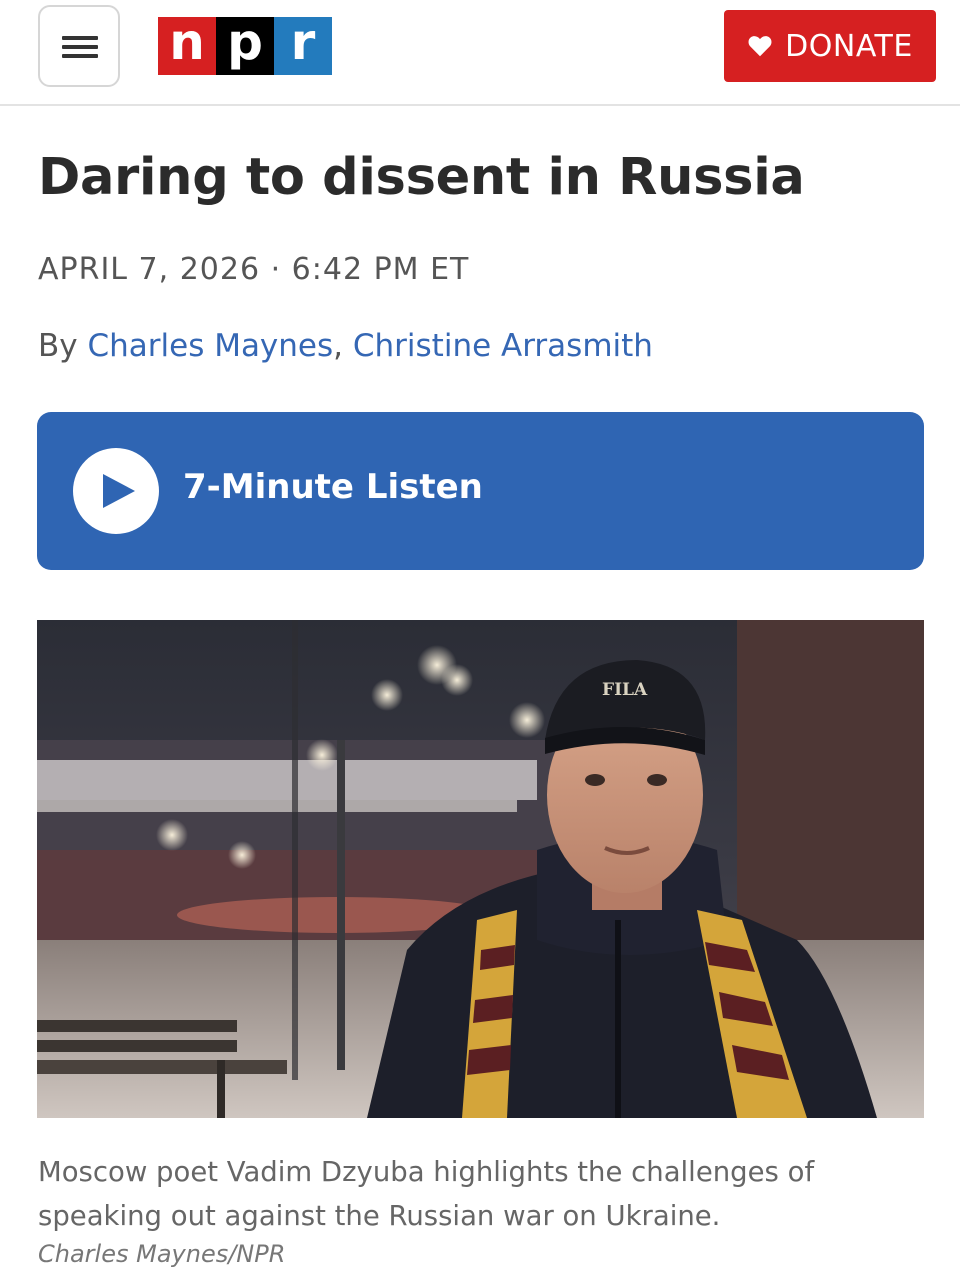 This screenshot has width=960, height=1280. Describe the element at coordinates (187, 44) in the screenshot. I see `logo-letter-n: n` at that location.